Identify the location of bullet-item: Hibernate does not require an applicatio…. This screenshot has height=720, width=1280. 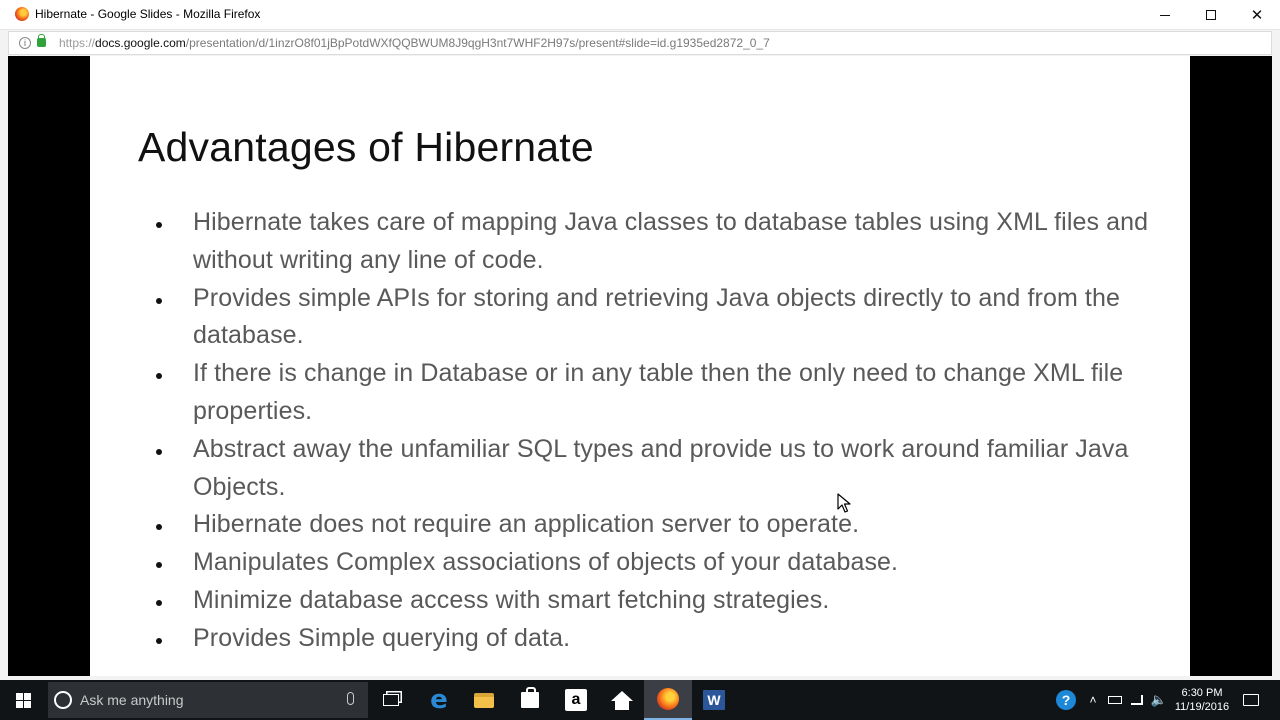
(652, 525).